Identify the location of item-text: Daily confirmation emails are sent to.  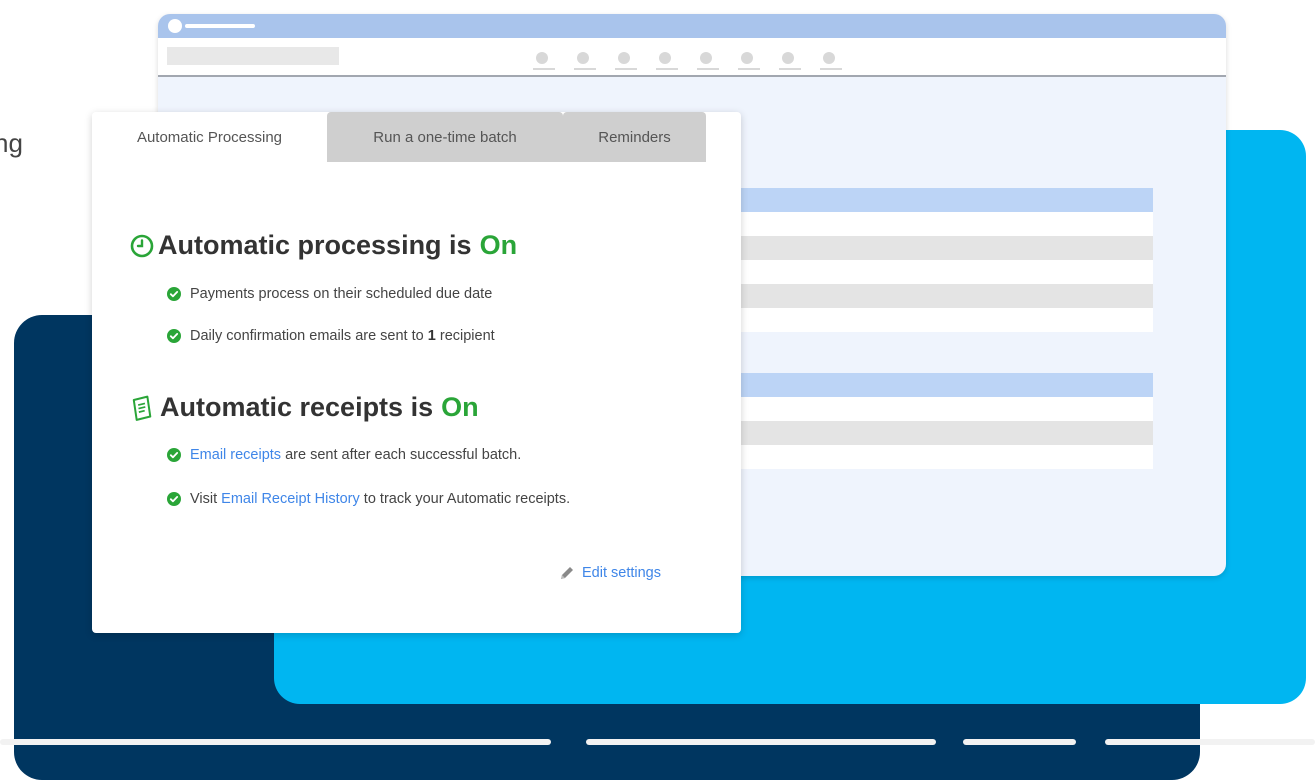
(307, 336).